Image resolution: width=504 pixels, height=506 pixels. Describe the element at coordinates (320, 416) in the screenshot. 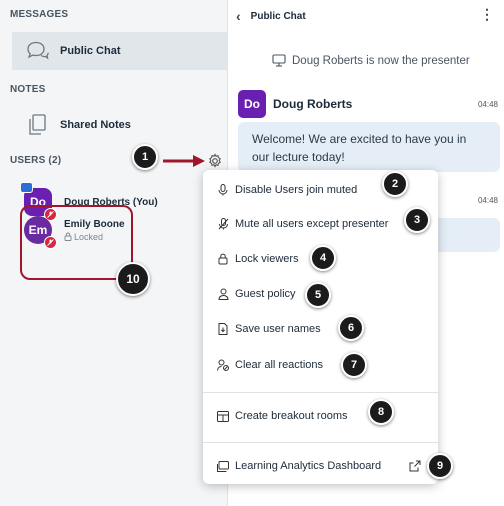

I see `menu-item-create-breakout-rooms: Create breakout rooms` at that location.